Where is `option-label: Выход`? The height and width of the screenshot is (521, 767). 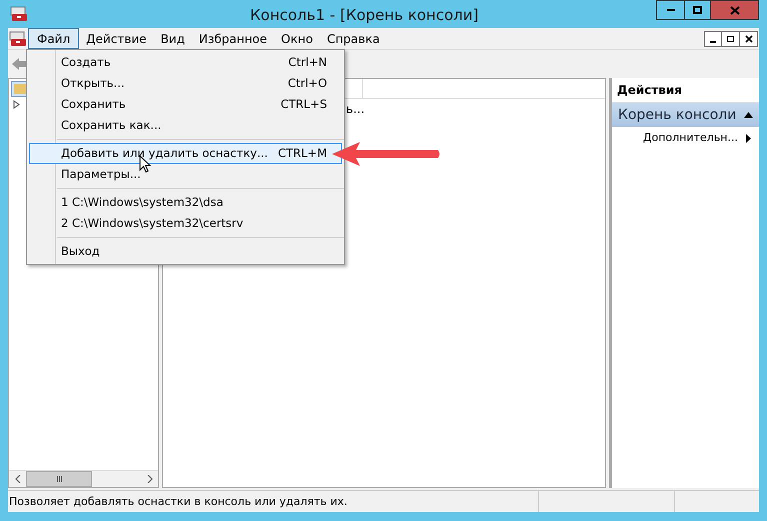 option-label: Выход is located at coordinates (80, 251).